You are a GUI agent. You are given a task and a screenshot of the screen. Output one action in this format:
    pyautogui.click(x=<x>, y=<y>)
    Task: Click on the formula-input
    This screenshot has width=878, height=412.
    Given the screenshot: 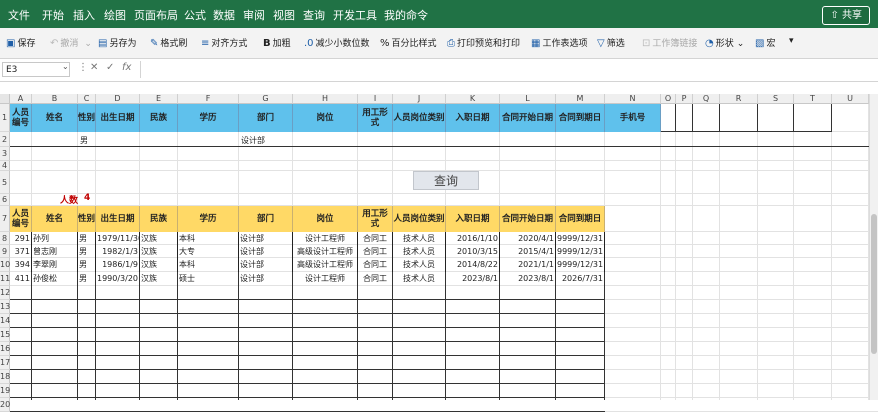 What is the action you would take?
    pyautogui.click(x=508, y=69)
    